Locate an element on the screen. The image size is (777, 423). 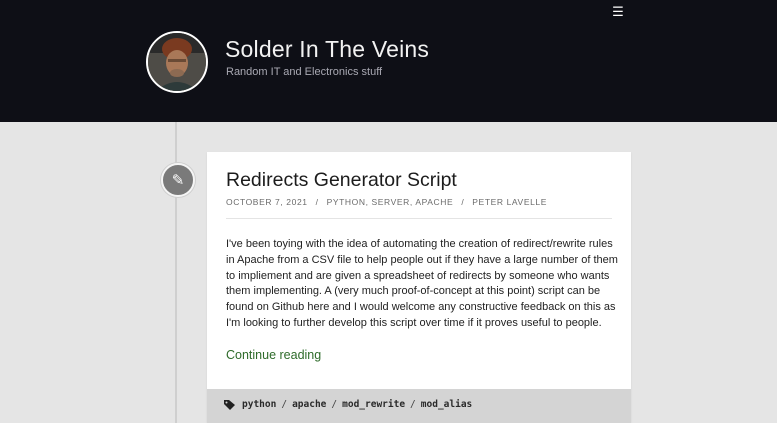
tags-list: python / apache / mod_rewrite / mod_alias is located at coordinates (357, 404).